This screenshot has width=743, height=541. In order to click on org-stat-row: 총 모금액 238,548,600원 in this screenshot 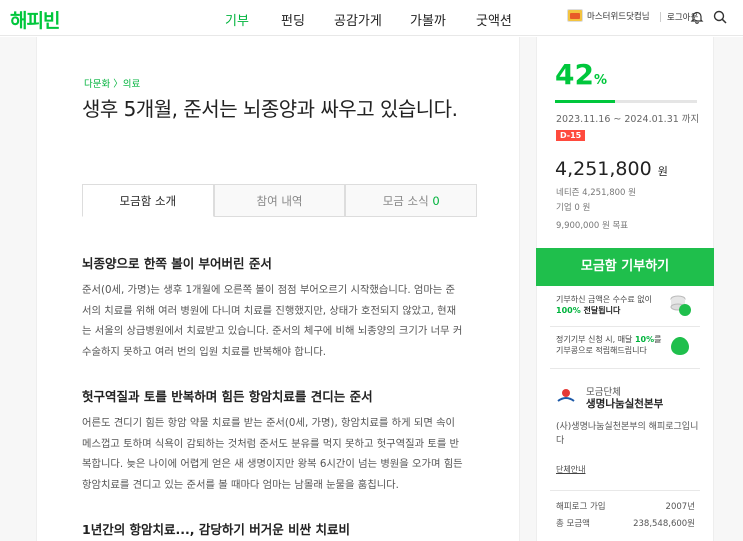, I will do `click(625, 524)`.